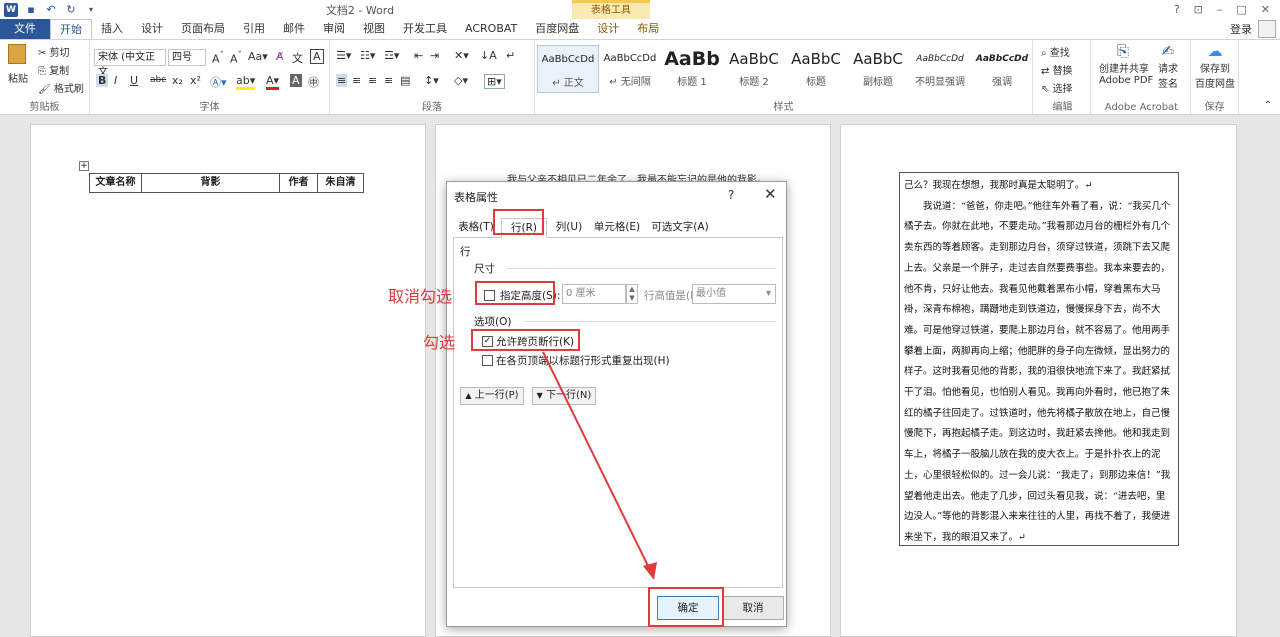  What do you see at coordinates (356, 80) in the screenshot?
I see `align-center-icon: ≡` at bounding box center [356, 80].